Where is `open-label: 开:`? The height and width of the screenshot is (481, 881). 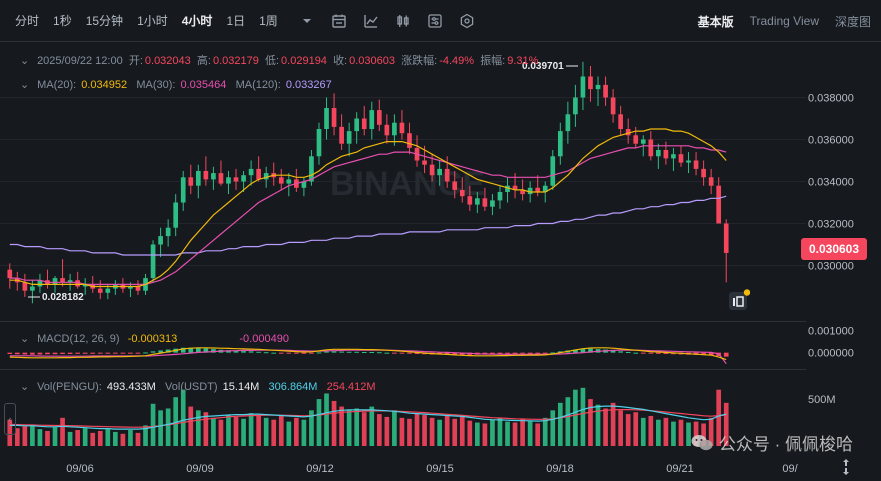
open-label: 开: is located at coordinates (135, 61).